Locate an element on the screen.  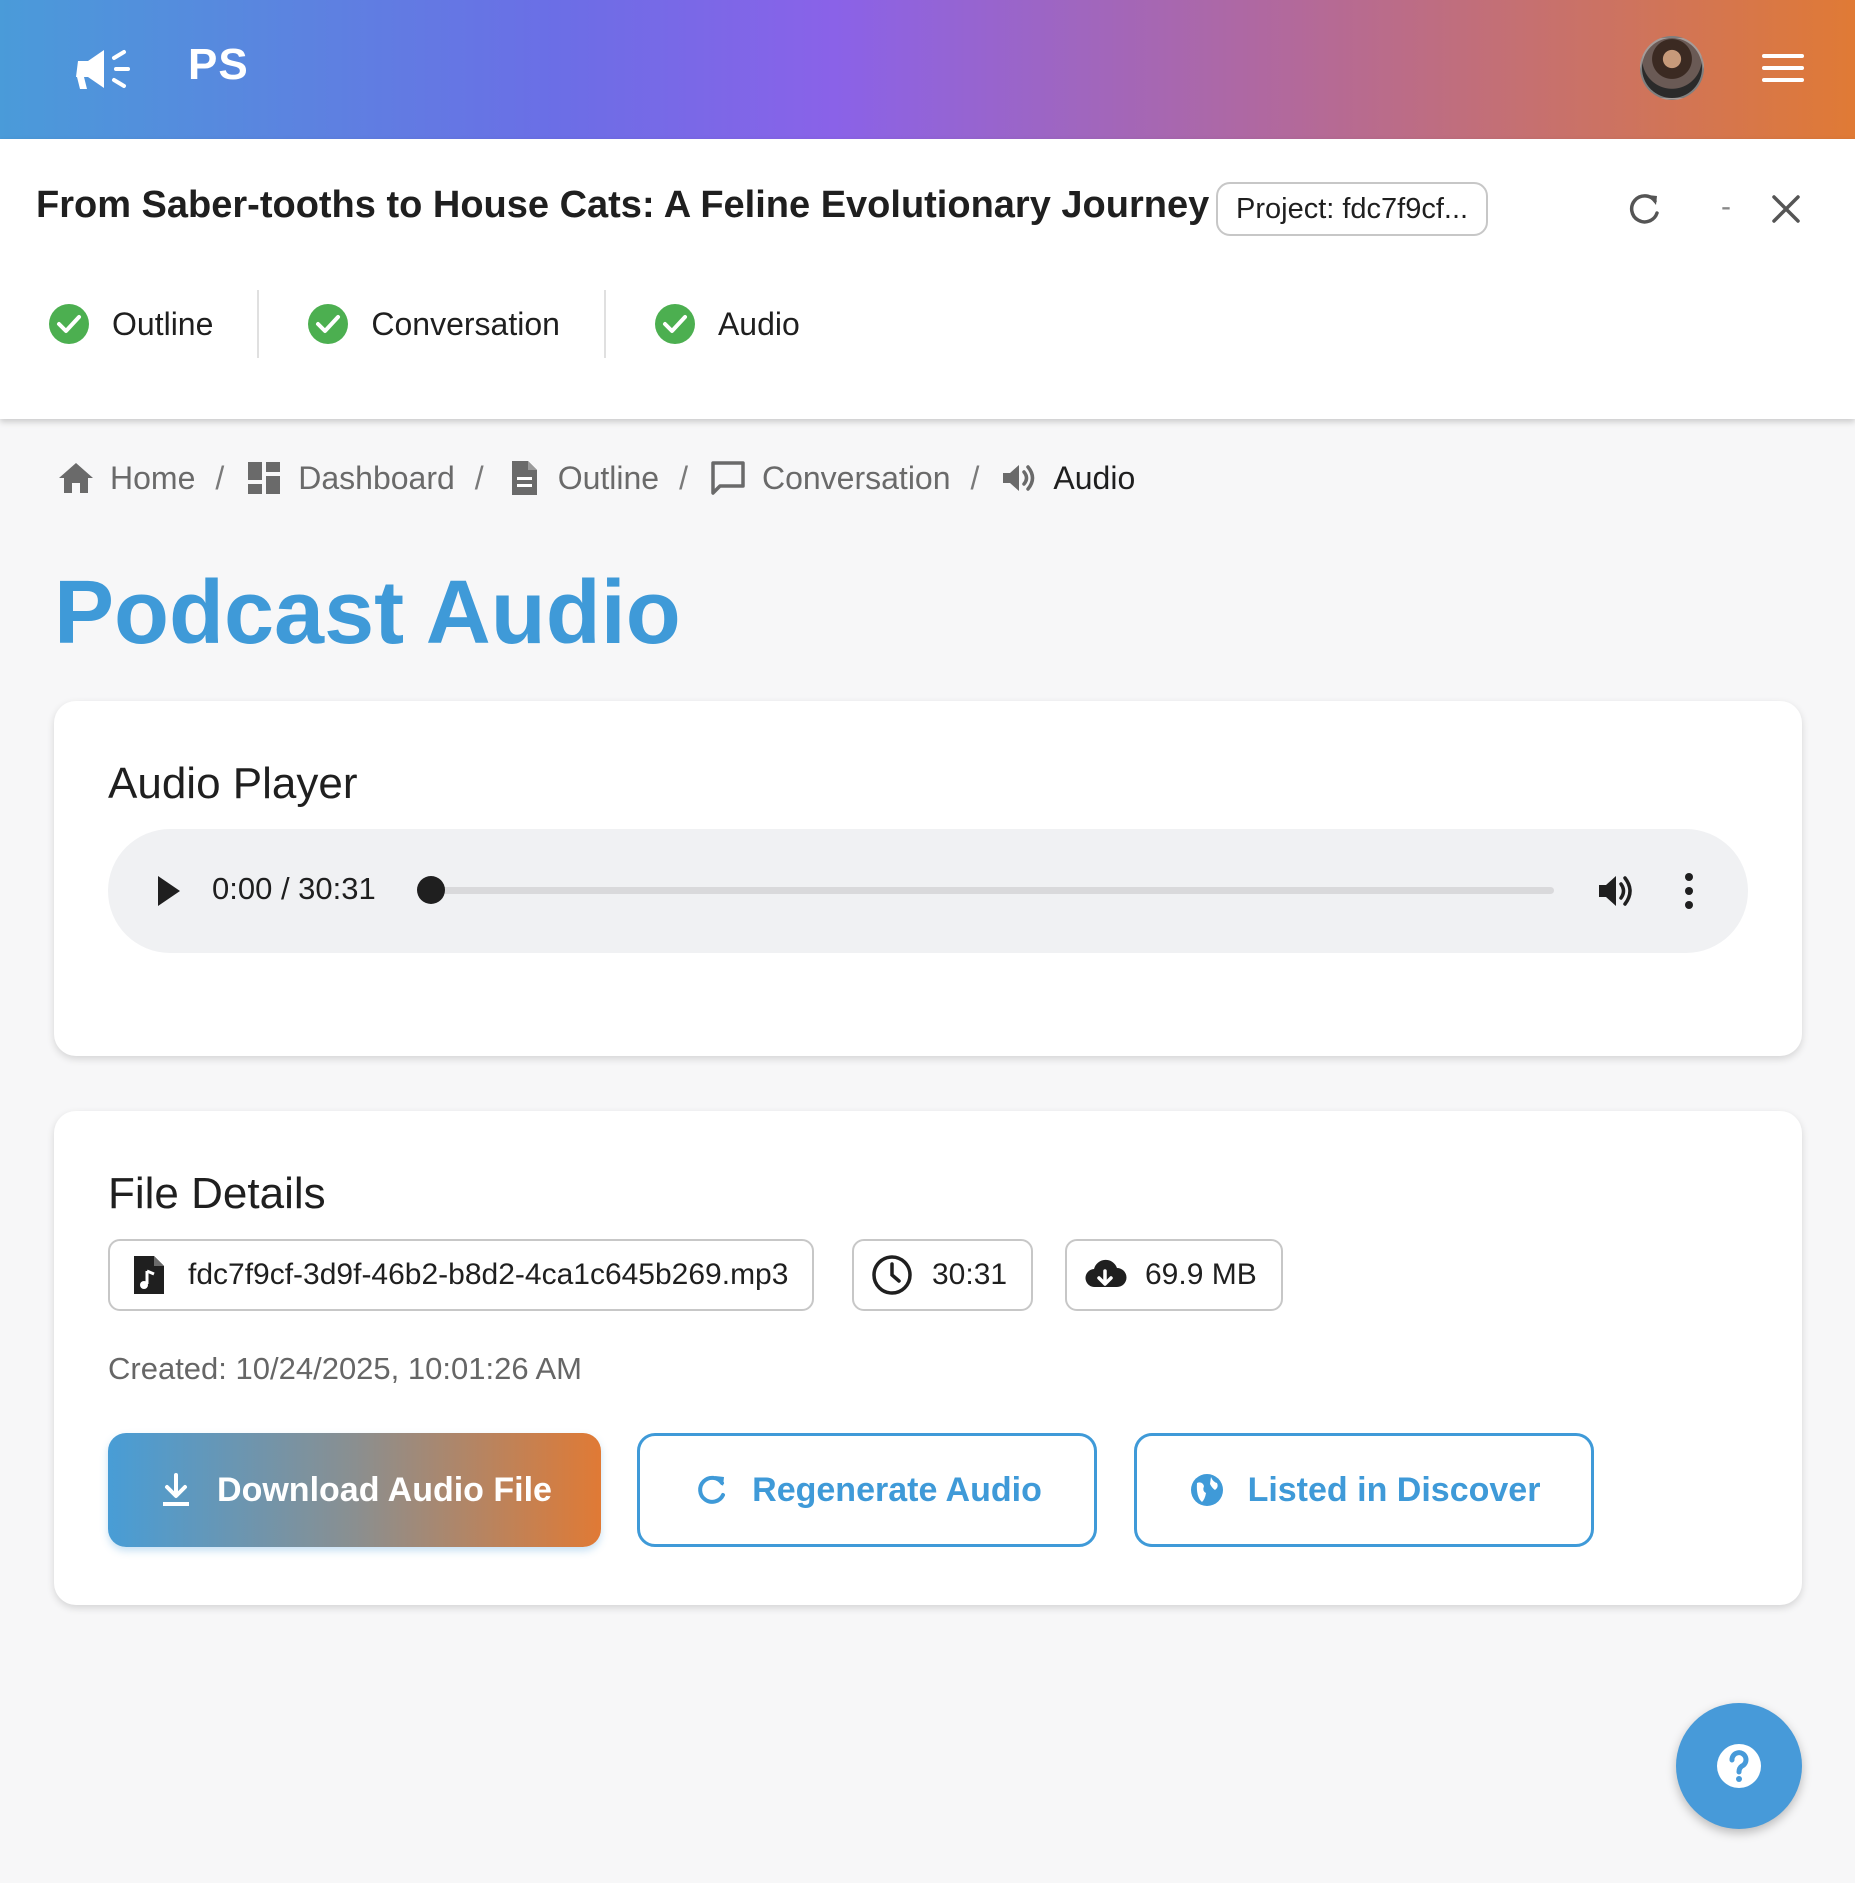
page-title: Podcast Audio is located at coordinates (367, 613).